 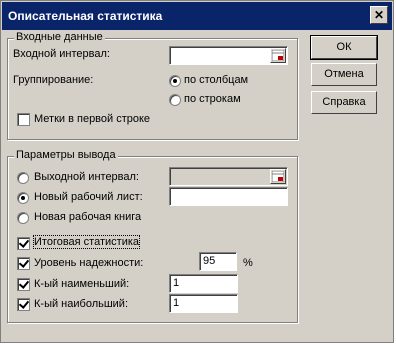 I want to click on output-range-label: Выходной интервал:, so click(x=86, y=177).